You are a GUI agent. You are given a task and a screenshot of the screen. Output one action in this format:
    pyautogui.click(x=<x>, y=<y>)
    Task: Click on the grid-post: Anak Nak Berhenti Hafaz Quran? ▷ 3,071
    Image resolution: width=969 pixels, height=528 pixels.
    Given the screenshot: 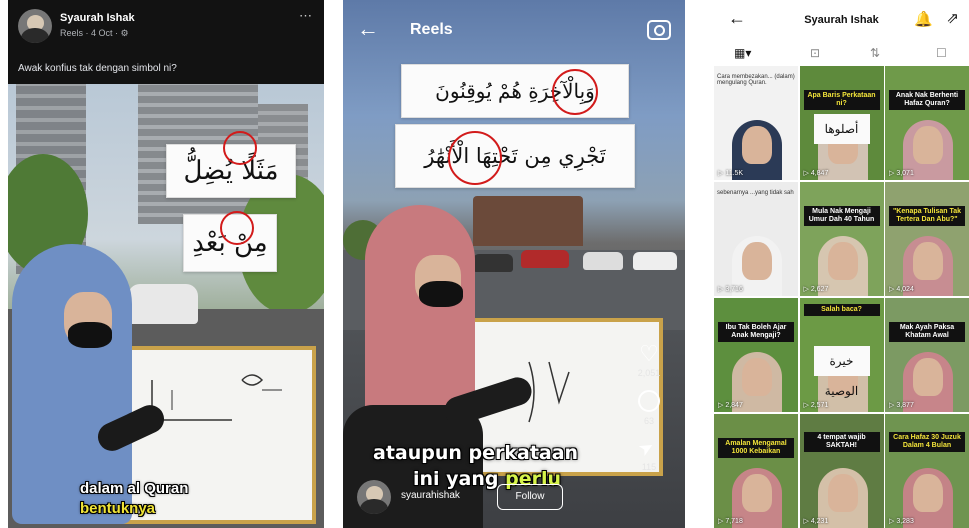 What is the action you would take?
    pyautogui.click(x=927, y=123)
    